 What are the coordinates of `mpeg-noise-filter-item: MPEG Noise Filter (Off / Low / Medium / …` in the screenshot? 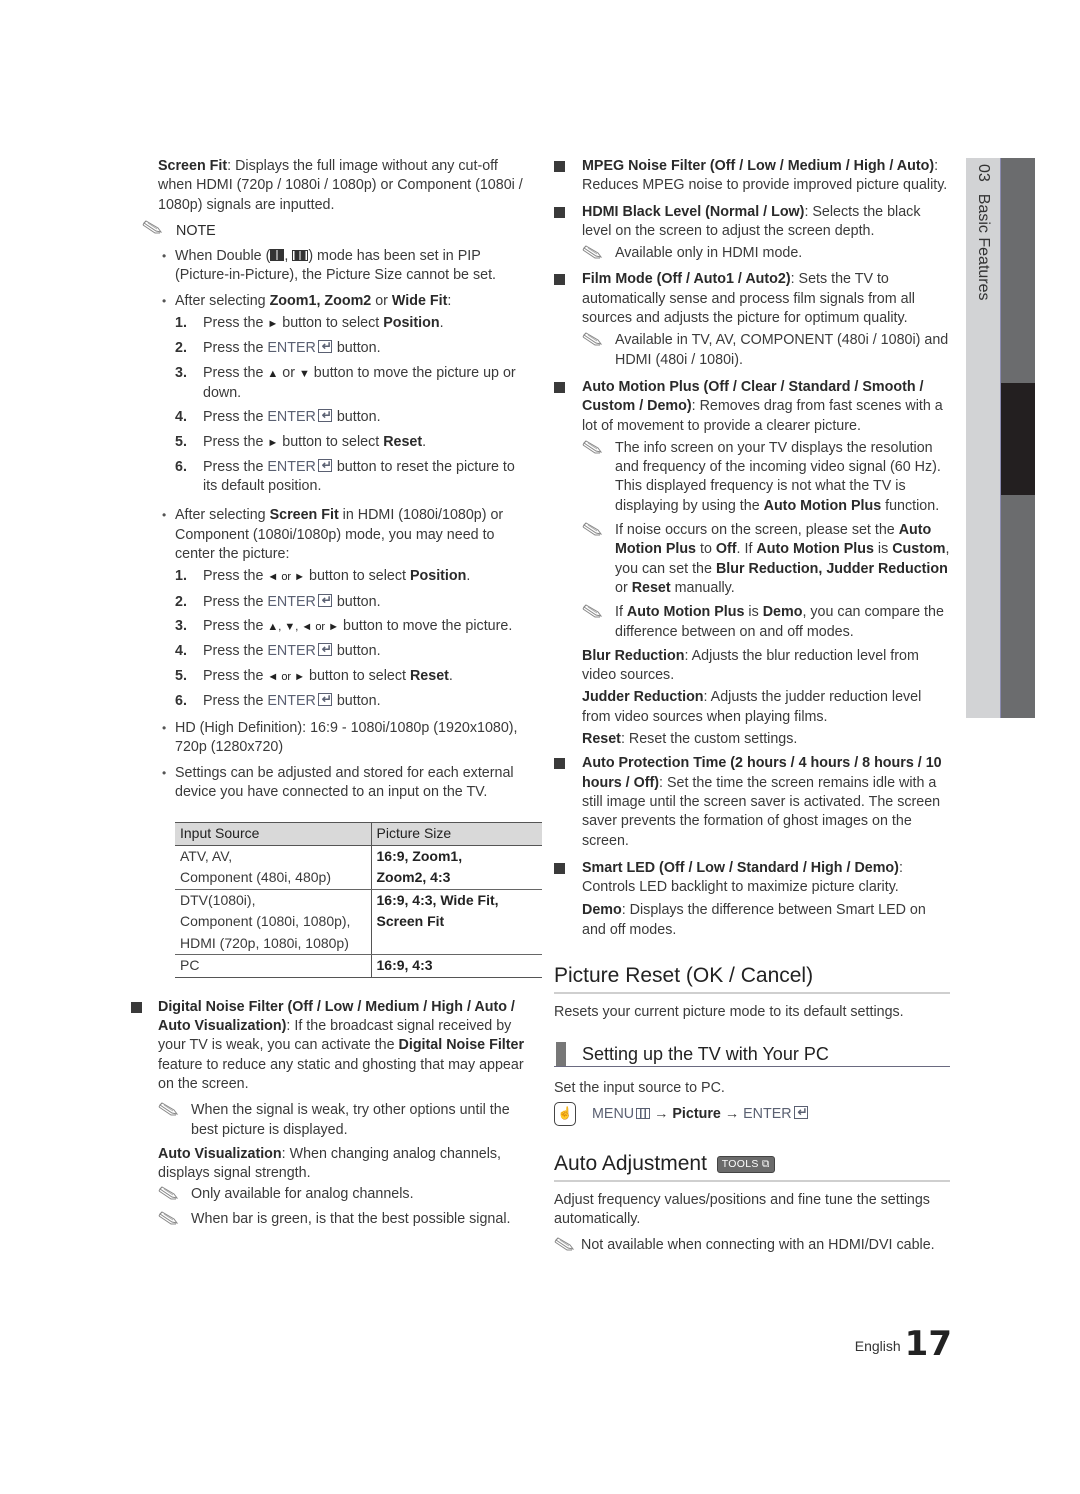 It's located at (752, 176).